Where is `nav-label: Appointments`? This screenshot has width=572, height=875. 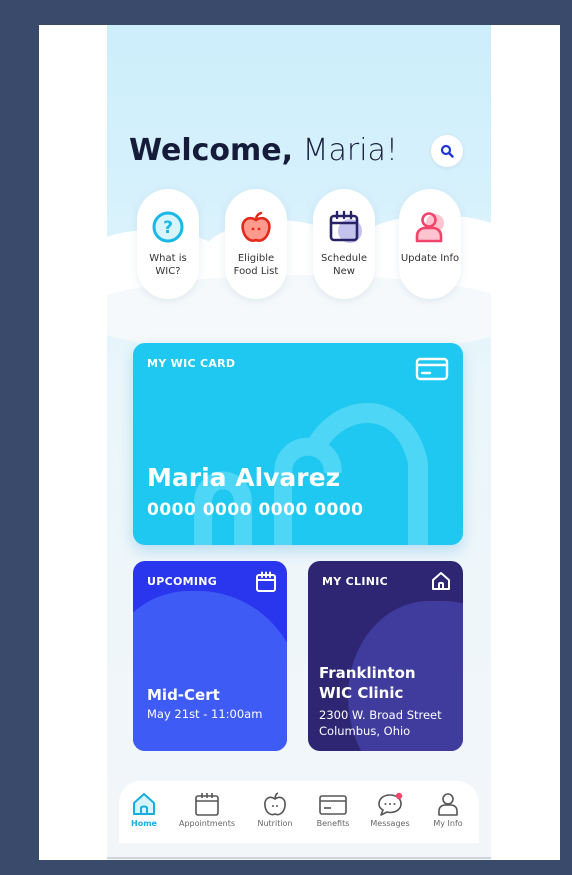 nav-label: Appointments is located at coordinates (207, 823).